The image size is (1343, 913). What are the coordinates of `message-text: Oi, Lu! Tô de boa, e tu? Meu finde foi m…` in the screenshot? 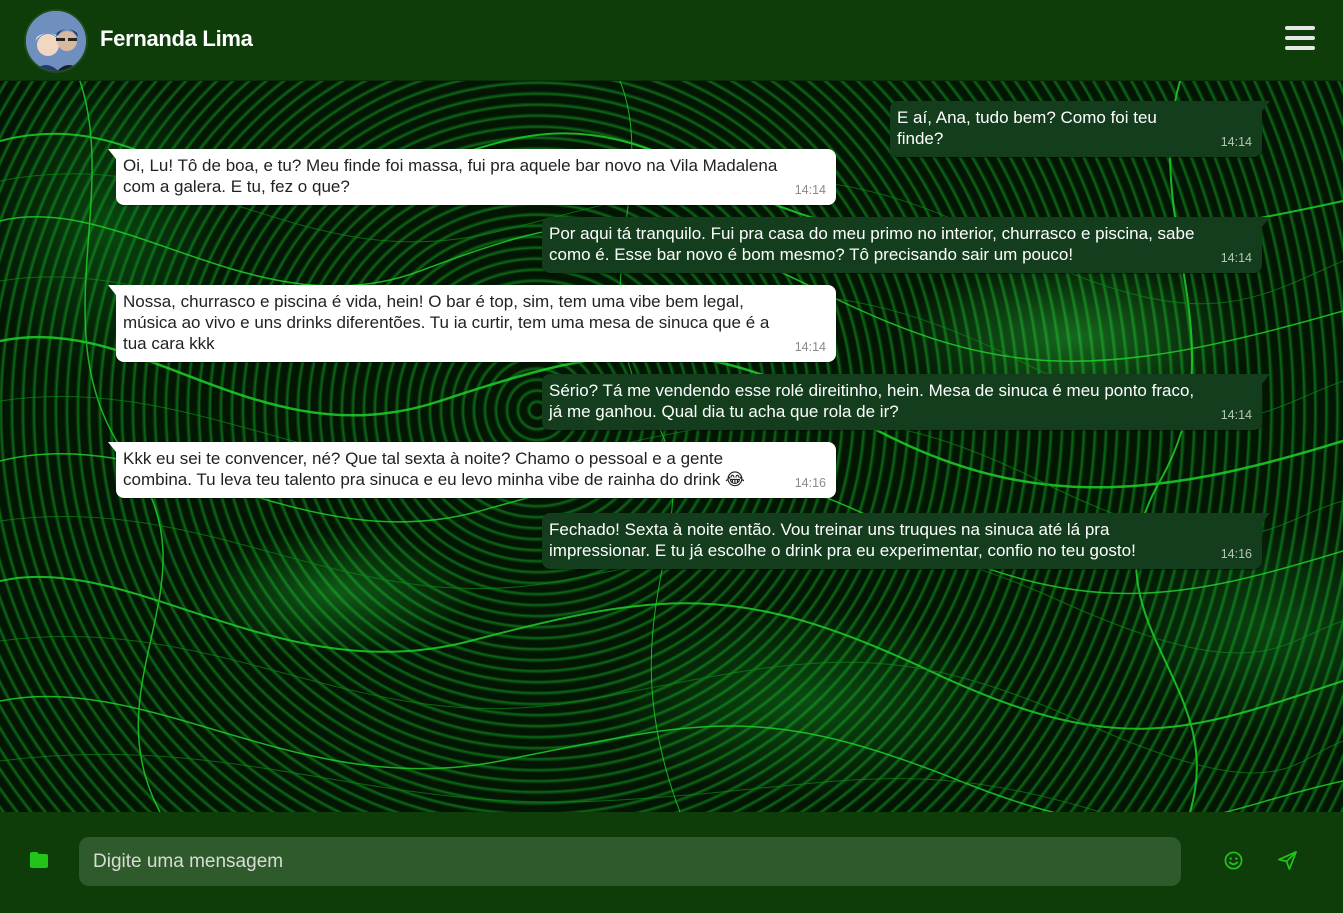 It's located at (450, 176).